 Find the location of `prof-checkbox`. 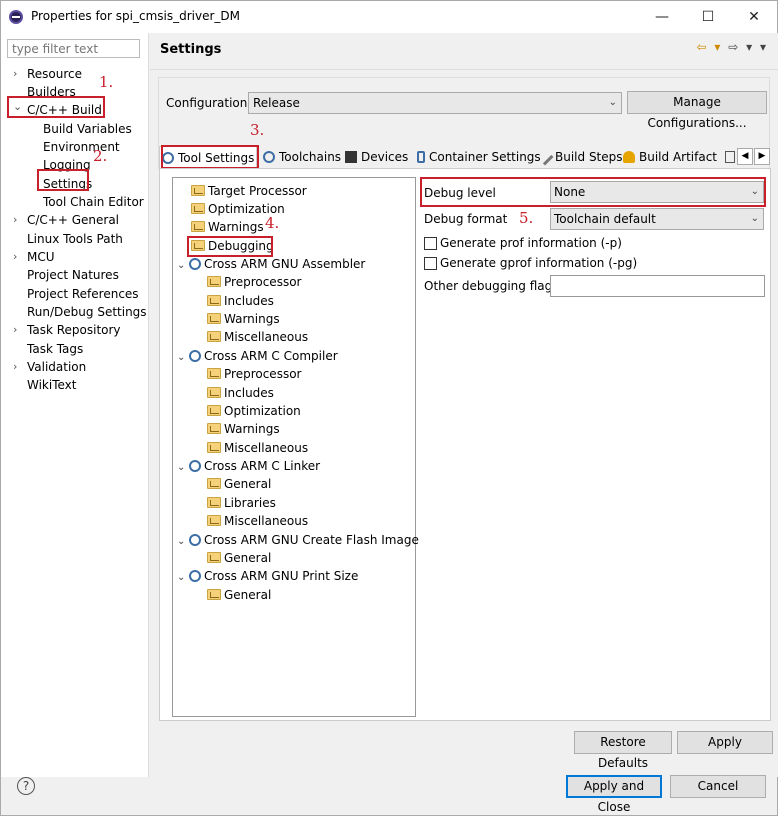

prof-checkbox is located at coordinates (430, 243).